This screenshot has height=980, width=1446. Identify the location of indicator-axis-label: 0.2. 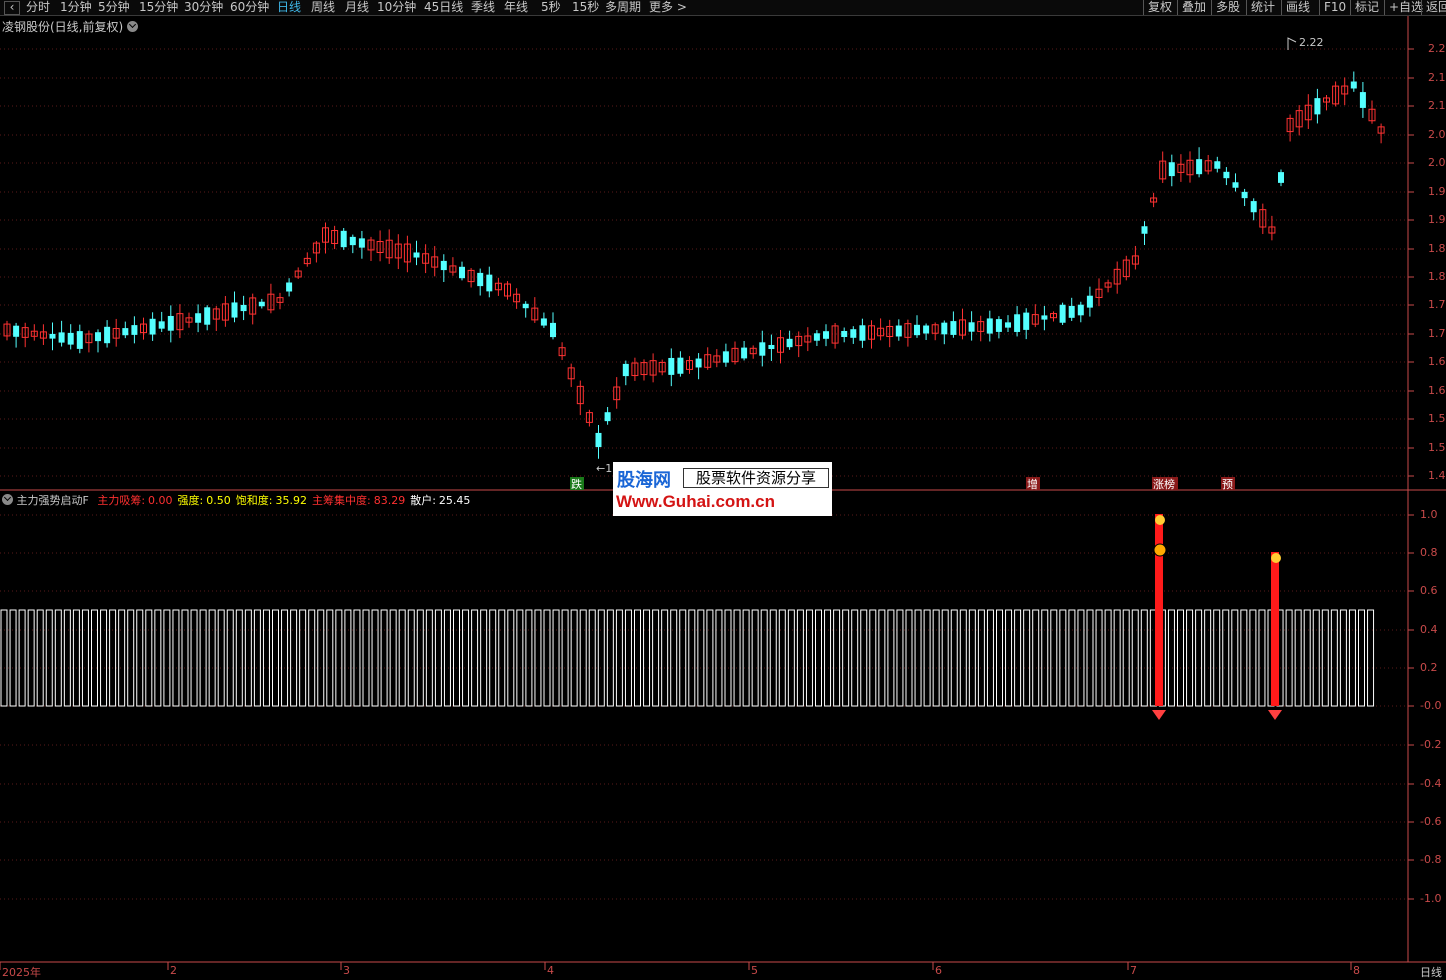
(1429, 667).